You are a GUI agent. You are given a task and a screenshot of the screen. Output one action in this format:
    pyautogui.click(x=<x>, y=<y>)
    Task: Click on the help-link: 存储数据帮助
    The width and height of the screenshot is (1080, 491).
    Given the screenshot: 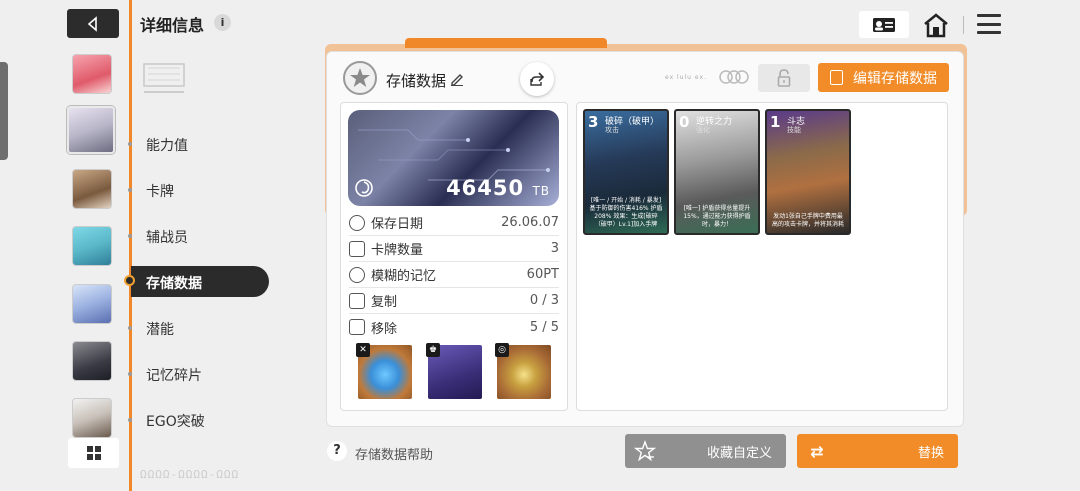 What is the action you would take?
    pyautogui.click(x=394, y=453)
    